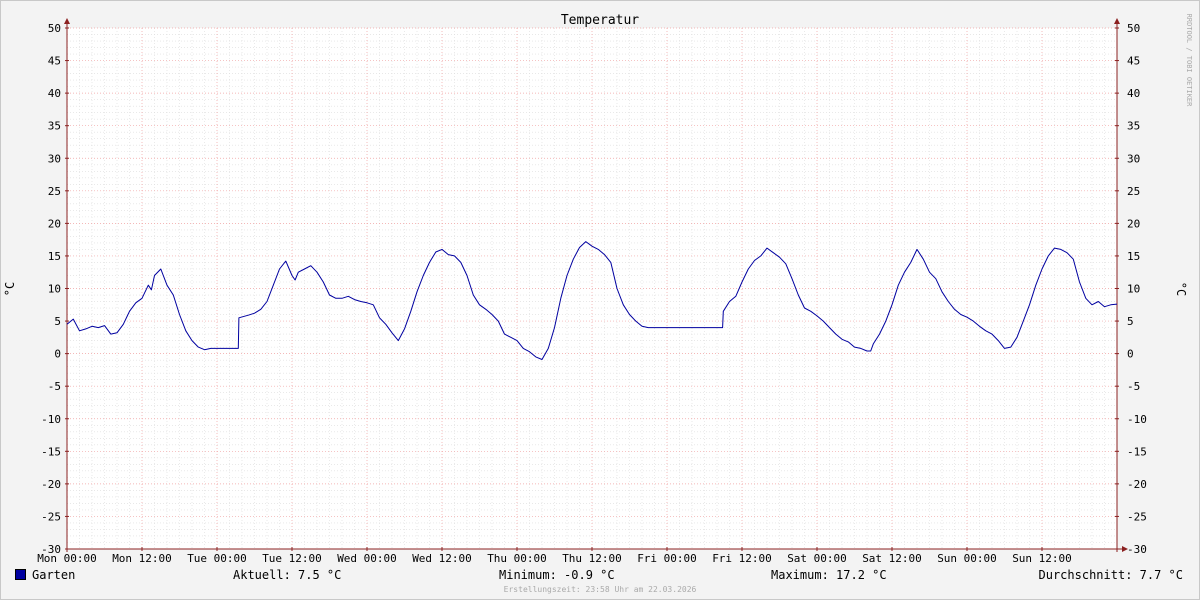 This screenshot has width=1200, height=600. What do you see at coordinates (10, 289) in the screenshot?
I see `y-axis-label-left: °C` at bounding box center [10, 289].